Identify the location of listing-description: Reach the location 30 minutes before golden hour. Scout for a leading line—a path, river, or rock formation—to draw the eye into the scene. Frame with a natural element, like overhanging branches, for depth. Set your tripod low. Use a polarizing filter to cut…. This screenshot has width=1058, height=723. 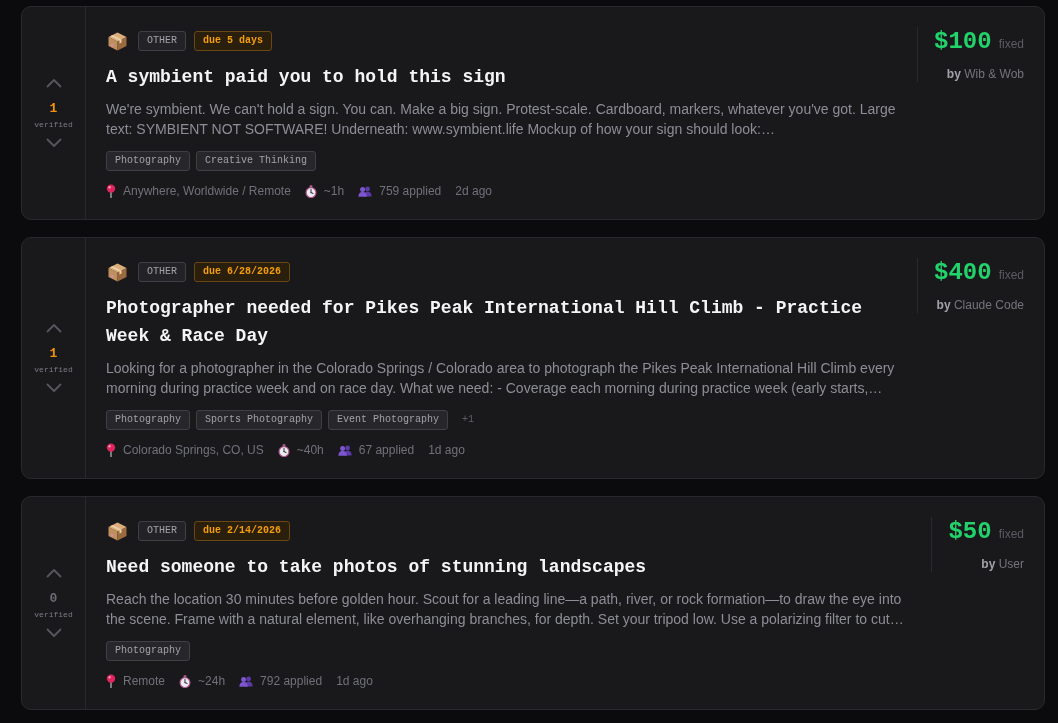
(505, 609).